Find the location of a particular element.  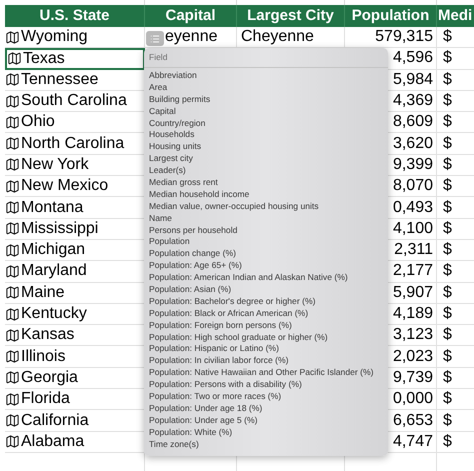

state-name: Alabama is located at coordinates (52, 442).